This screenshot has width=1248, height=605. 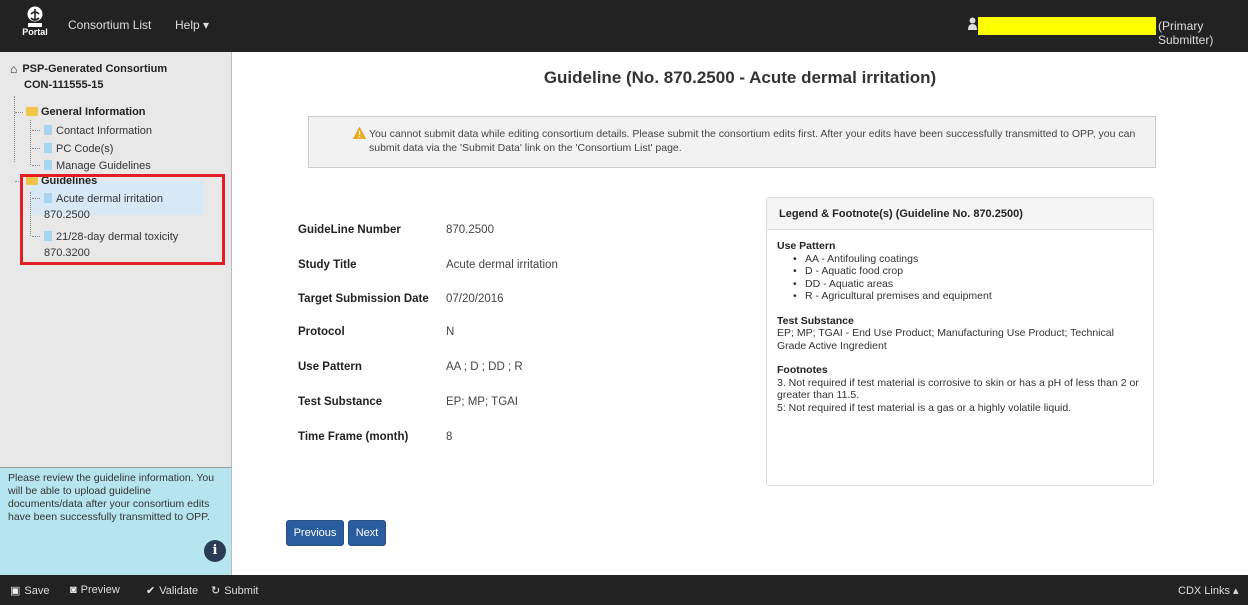 What do you see at coordinates (35, 32) in the screenshot?
I see `portal-logo-text: Portal` at bounding box center [35, 32].